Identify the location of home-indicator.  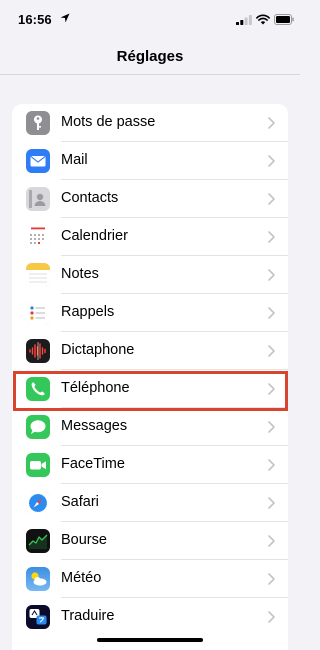
(150, 640).